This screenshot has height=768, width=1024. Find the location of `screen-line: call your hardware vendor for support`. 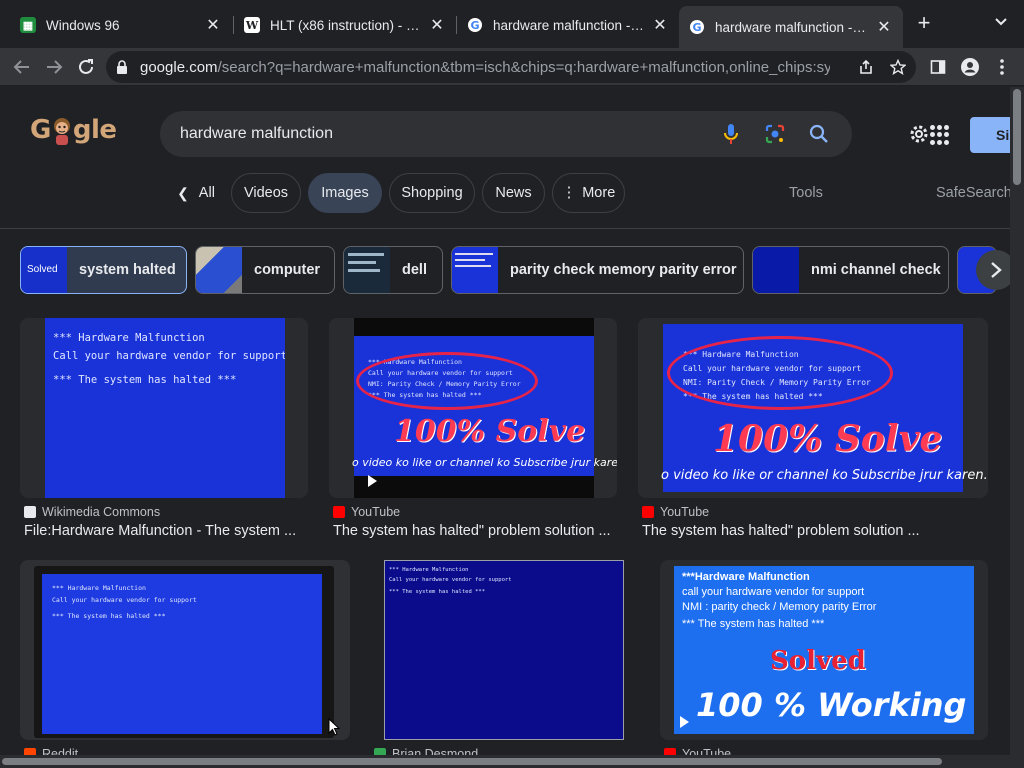

screen-line: call your hardware vendor for support is located at coordinates (773, 592).